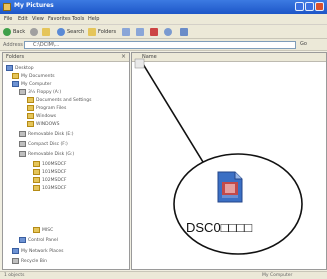  Describe the element at coordinates (15, 57) in the screenshot. I see `folders-pane-title: Folders` at that location.